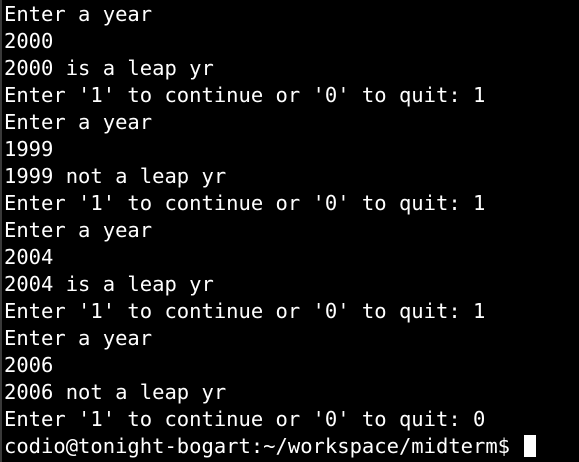  Describe the element at coordinates (29, 149) in the screenshot. I see `terminal-line: 1999` at that location.